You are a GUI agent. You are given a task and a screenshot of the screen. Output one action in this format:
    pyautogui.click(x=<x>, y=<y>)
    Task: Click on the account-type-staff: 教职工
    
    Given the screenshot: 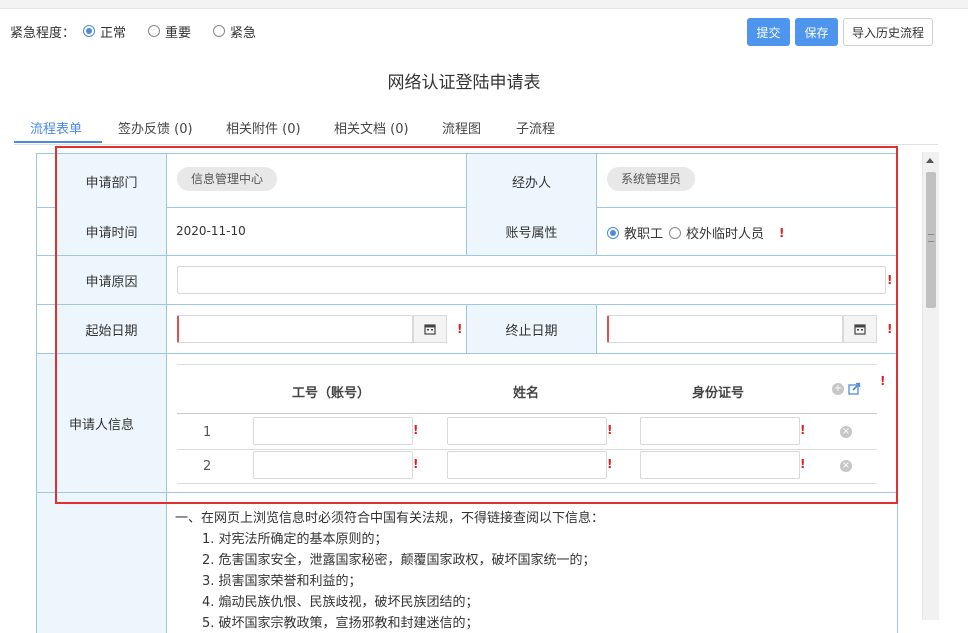 What is the action you would take?
    pyautogui.click(x=635, y=232)
    